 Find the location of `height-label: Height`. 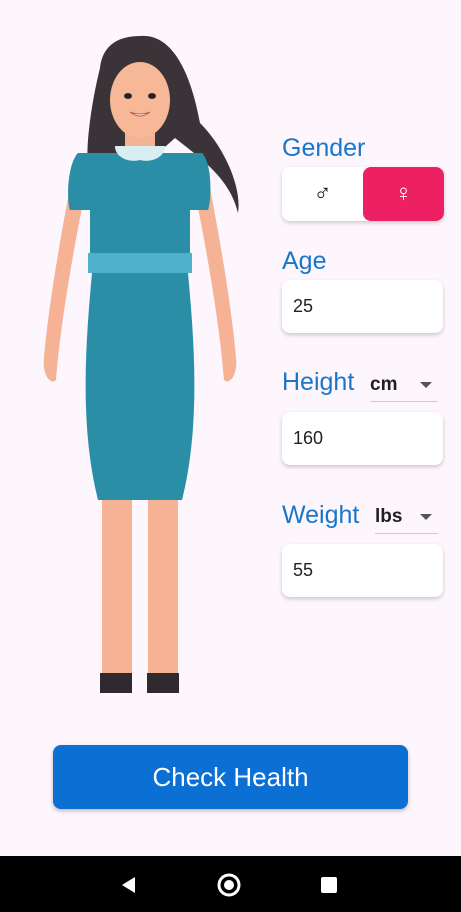

height-label: Height is located at coordinates (318, 382).